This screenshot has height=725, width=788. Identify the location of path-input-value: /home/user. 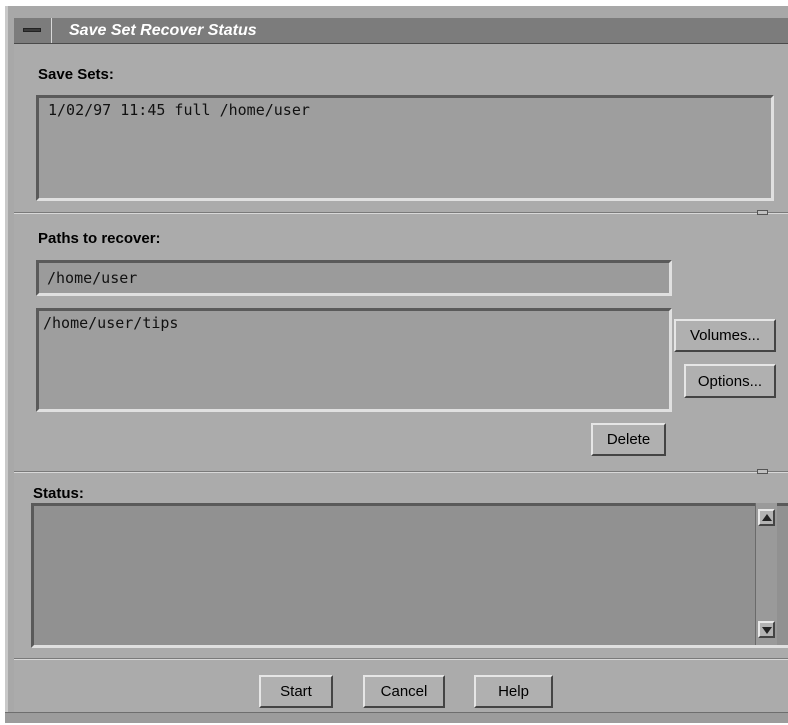
(92, 278).